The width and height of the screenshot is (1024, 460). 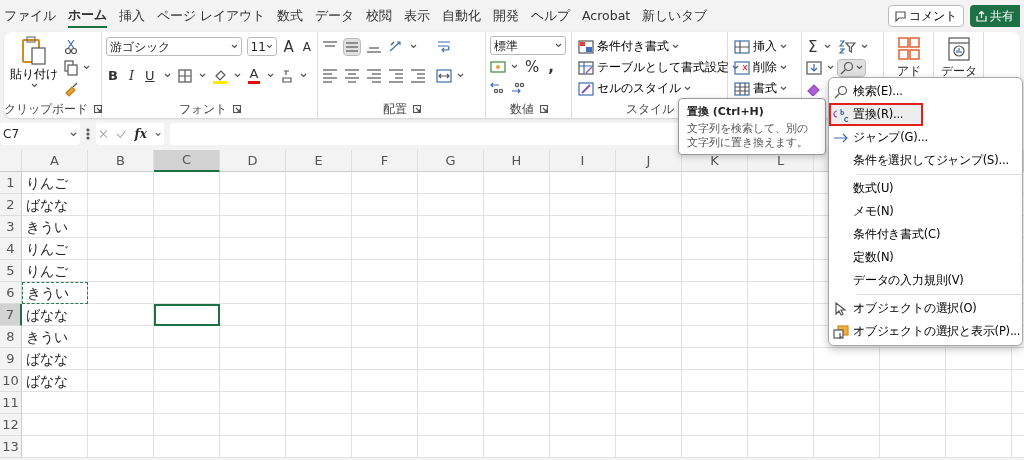 I want to click on data-analysis-label: データ, so click(x=958, y=71).